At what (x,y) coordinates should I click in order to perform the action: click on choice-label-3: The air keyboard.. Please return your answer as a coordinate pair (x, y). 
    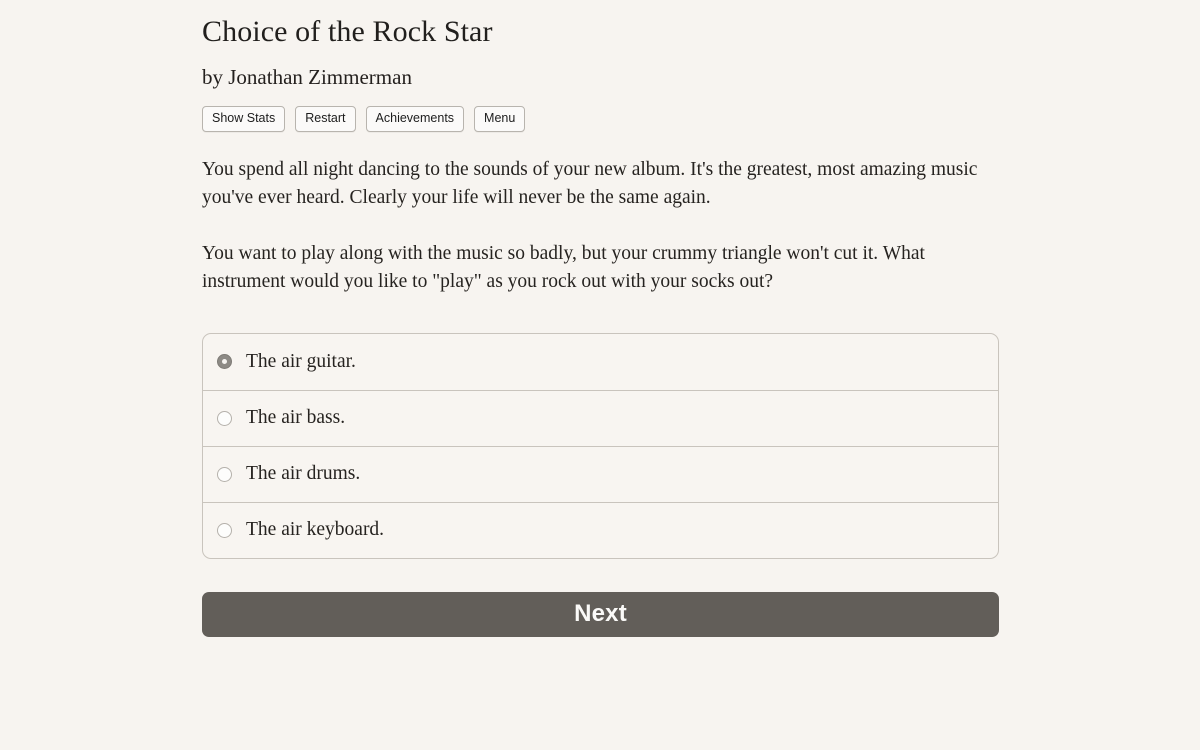
    Looking at the image, I should click on (315, 529).